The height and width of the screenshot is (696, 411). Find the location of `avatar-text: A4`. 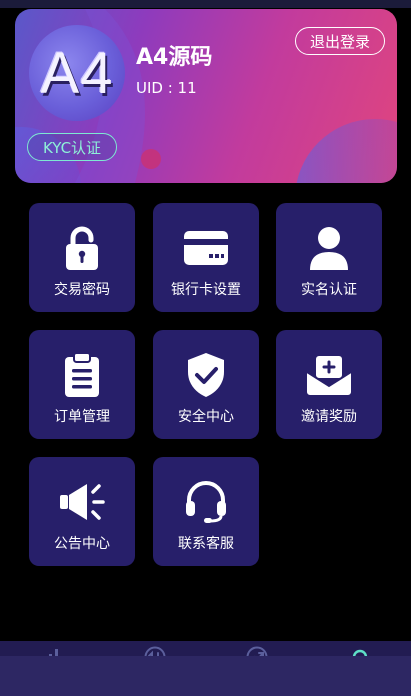

avatar-text: A4 is located at coordinates (77, 73).